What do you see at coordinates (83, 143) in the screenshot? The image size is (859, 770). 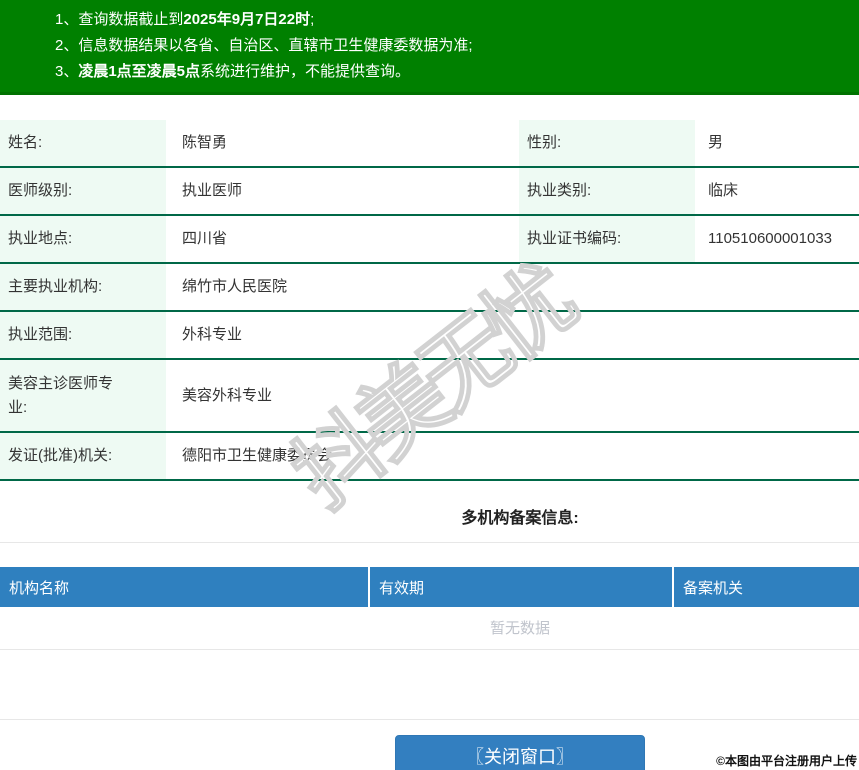 I see `field-label-name: 姓名:` at bounding box center [83, 143].